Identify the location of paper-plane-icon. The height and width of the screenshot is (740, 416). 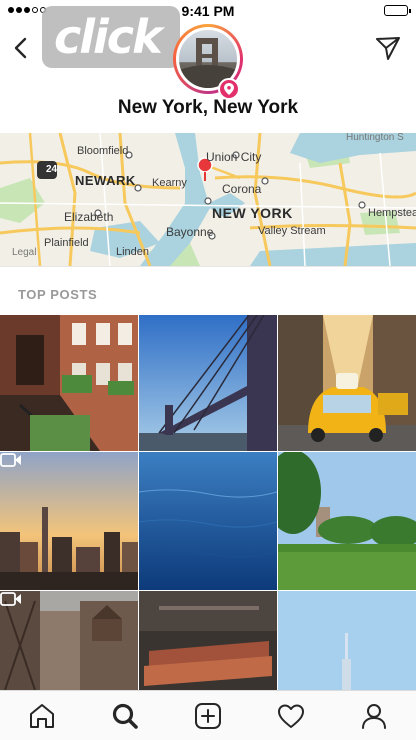
(388, 48).